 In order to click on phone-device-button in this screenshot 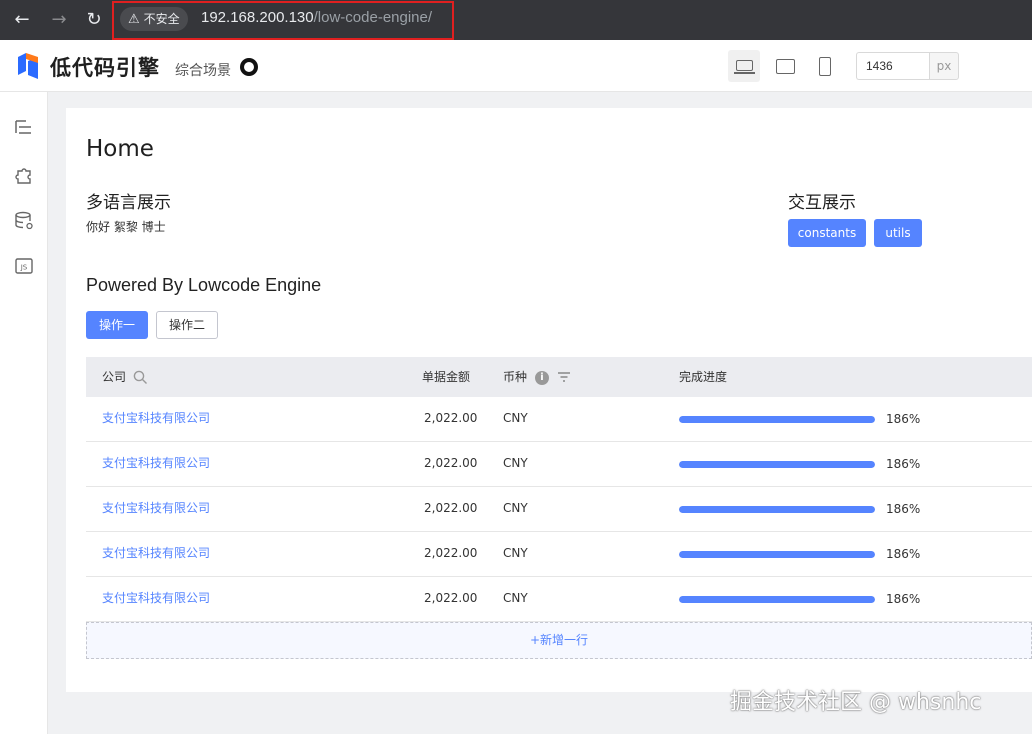, I will do `click(825, 66)`.